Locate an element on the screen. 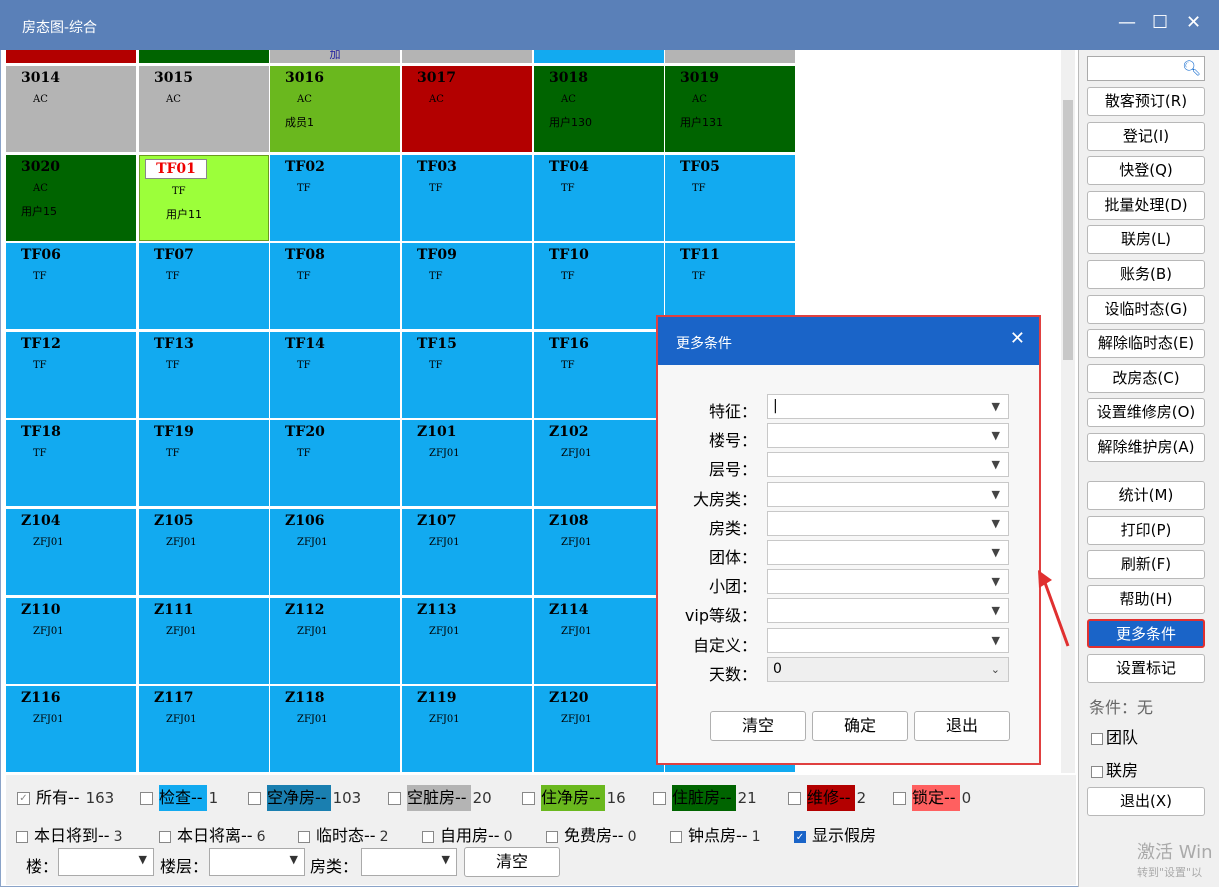  room-cell: TF14 TF is located at coordinates (335, 374).